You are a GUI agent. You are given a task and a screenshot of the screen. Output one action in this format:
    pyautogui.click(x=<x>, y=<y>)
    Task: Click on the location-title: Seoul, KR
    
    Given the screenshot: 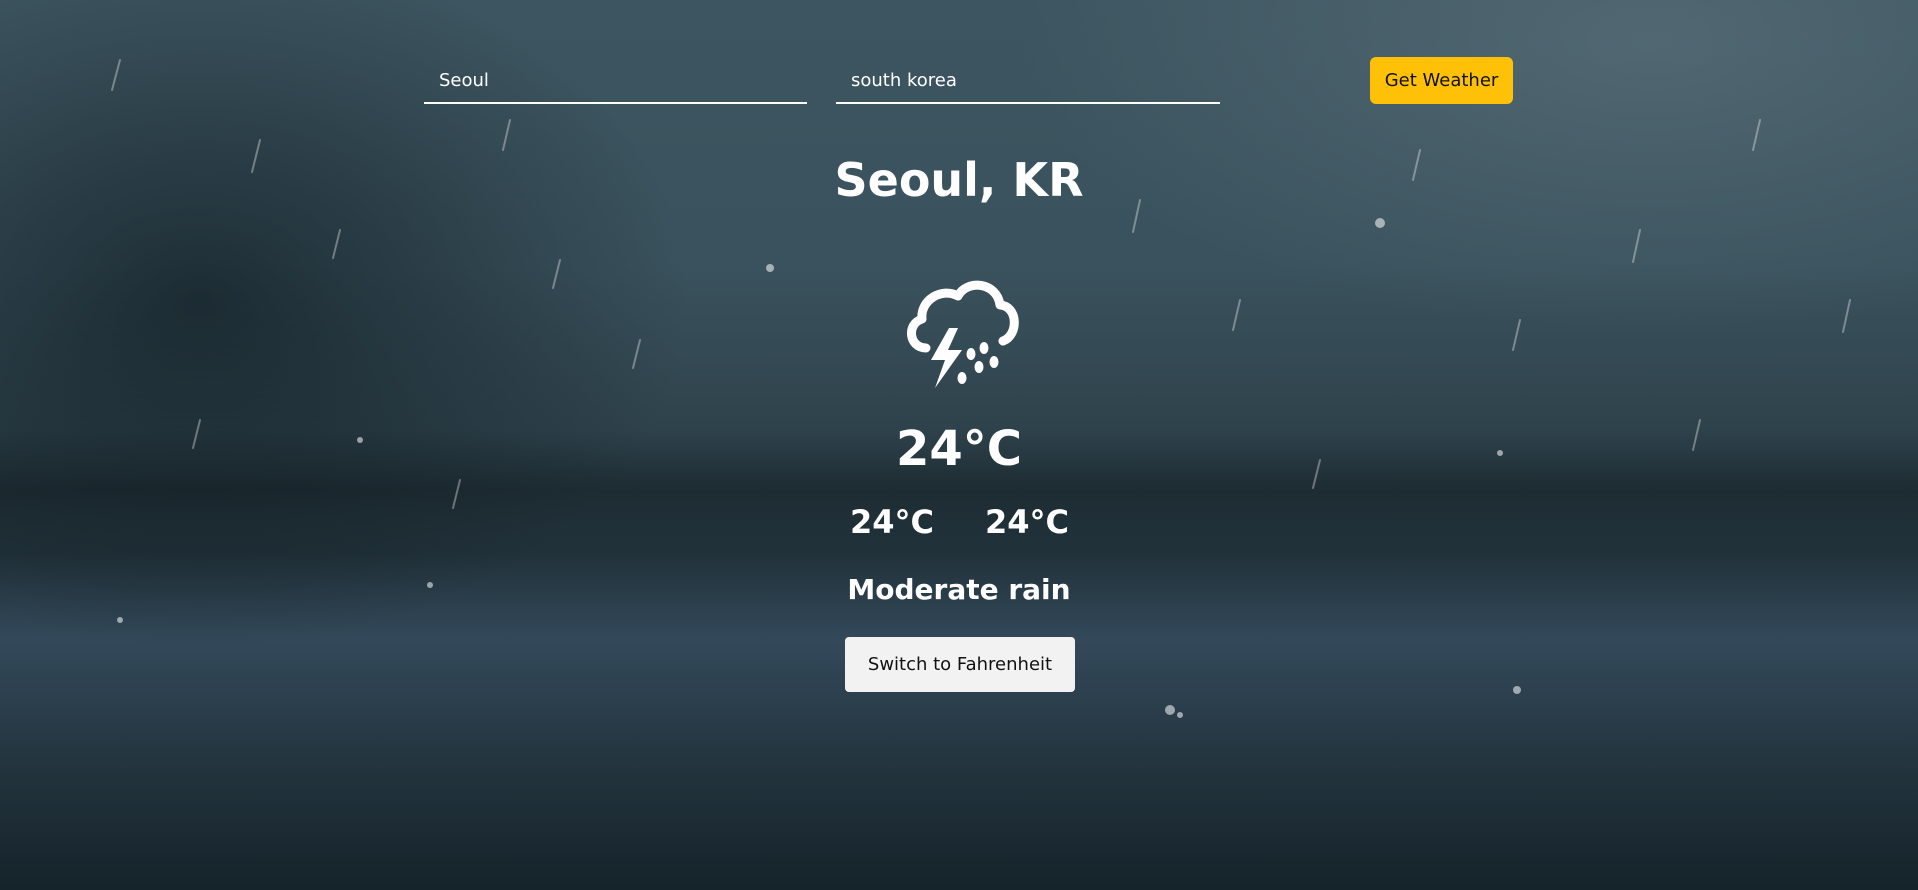 What is the action you would take?
    pyautogui.click(x=959, y=180)
    